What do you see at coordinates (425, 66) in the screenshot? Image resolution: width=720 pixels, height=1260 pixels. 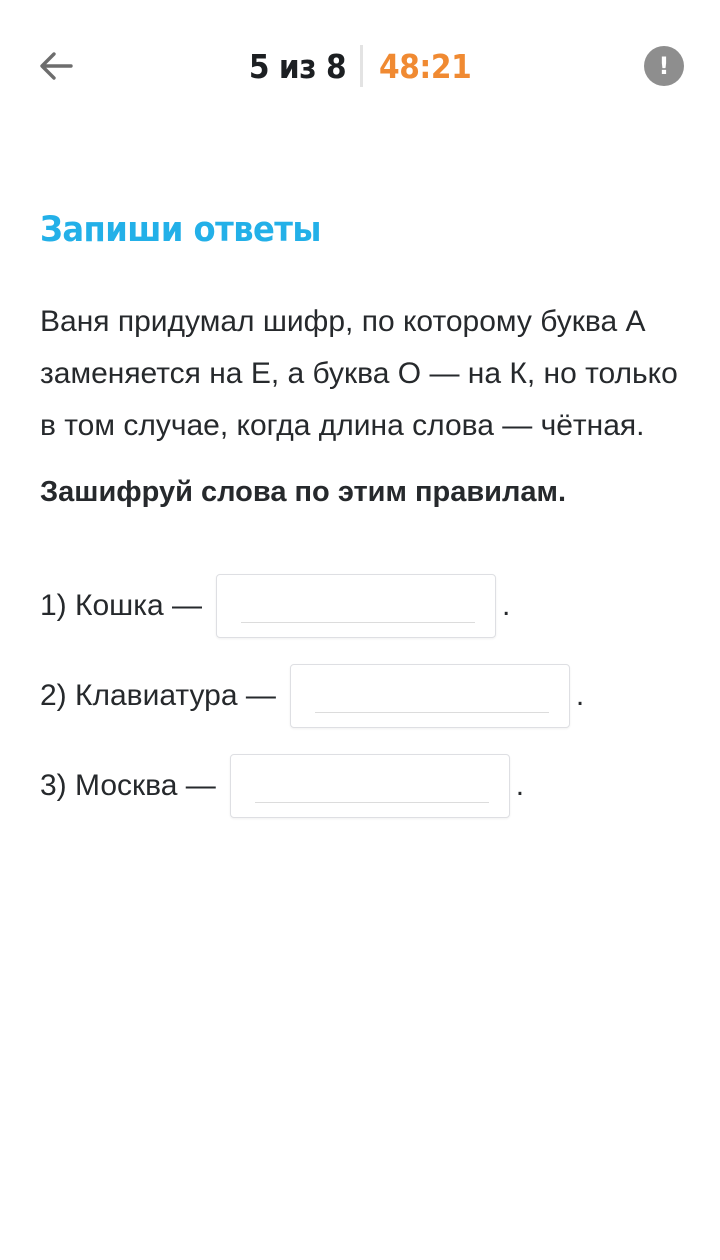 I see `timer: 48:21` at bounding box center [425, 66].